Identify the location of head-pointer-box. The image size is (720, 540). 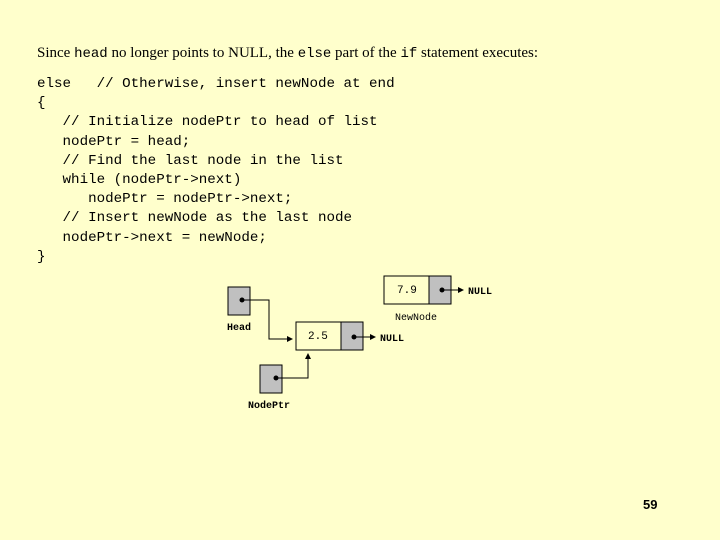
(239, 301).